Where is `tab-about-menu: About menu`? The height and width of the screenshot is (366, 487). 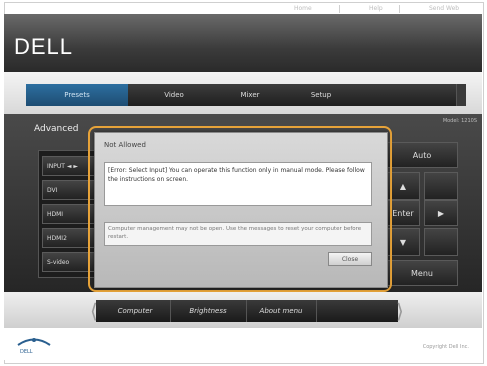 tab-about-menu: About menu is located at coordinates (281, 311).